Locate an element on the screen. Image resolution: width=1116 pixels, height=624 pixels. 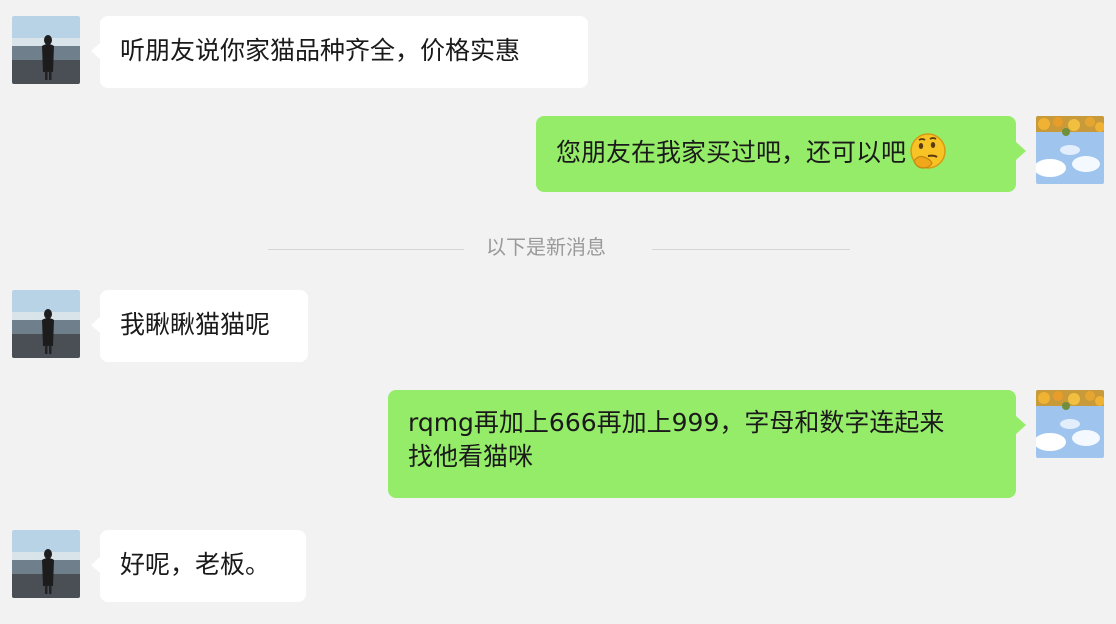
message-bubble-incoming: 听朋友说你家猫品种齐全，价格实惠 is located at coordinates (339, 52).